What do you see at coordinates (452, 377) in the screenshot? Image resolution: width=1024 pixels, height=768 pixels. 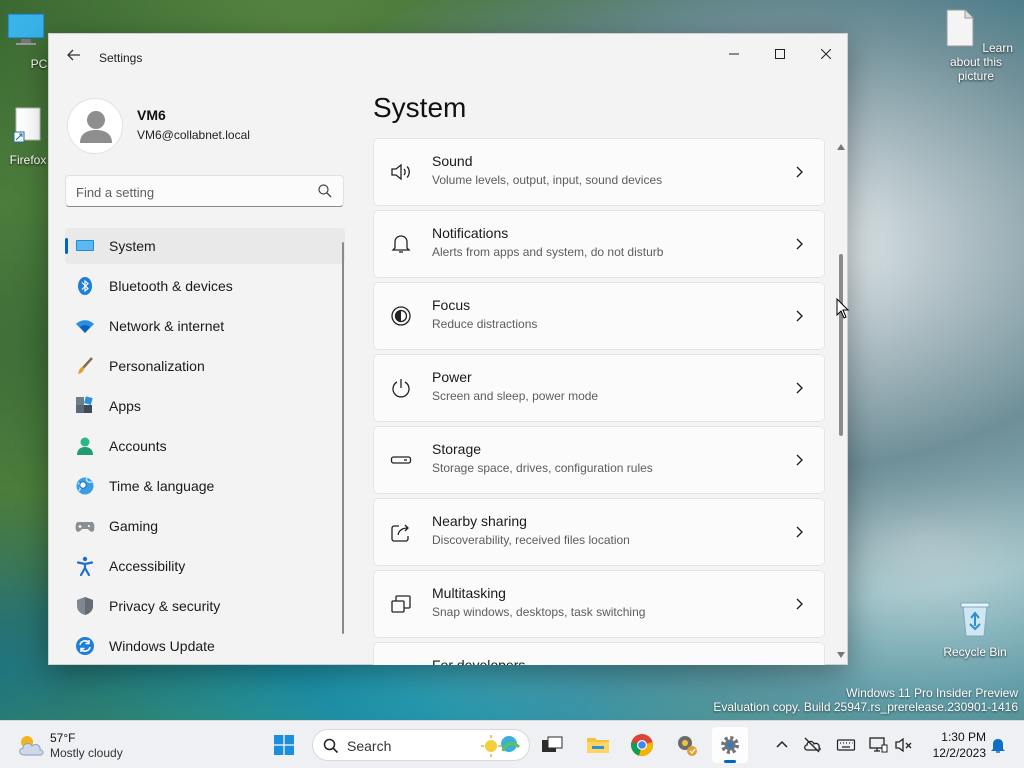 I see `card-title: Power` at bounding box center [452, 377].